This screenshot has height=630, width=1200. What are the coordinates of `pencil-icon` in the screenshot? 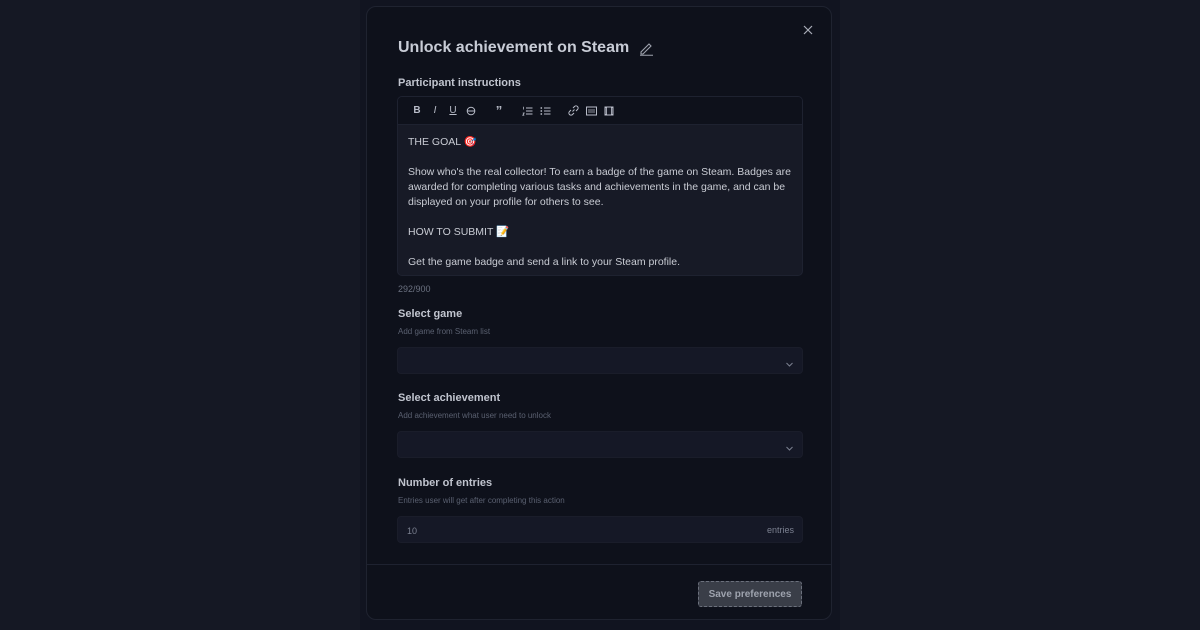 It's located at (646, 48).